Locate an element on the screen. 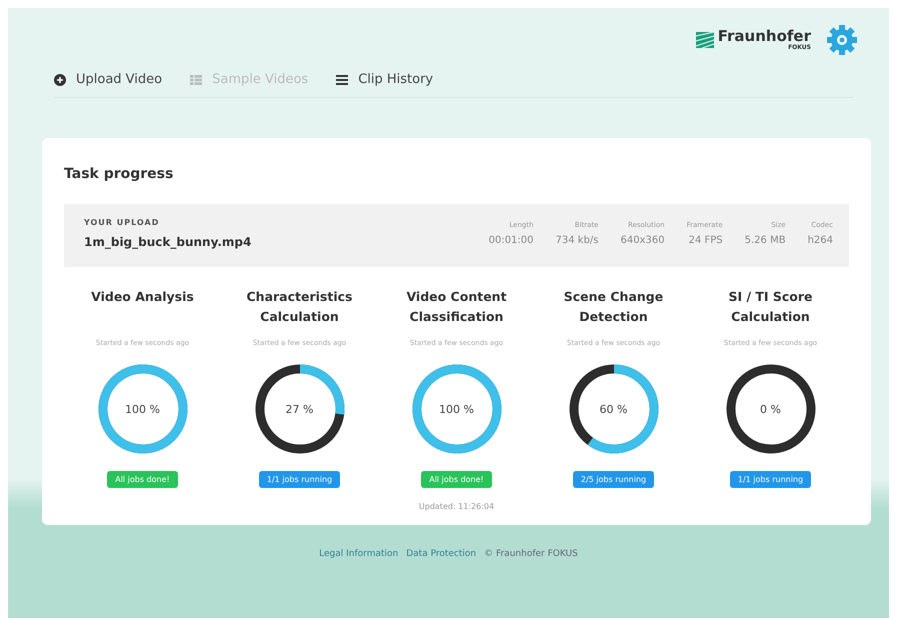  task-title: Scene Change Detection is located at coordinates (613, 307).